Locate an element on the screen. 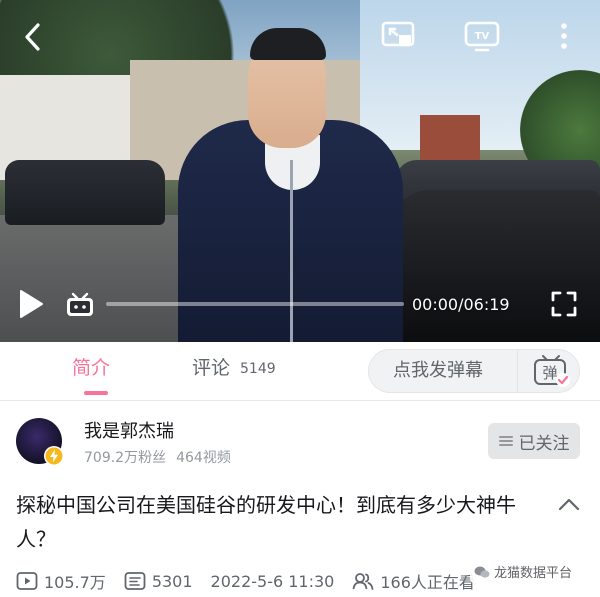 The width and height of the screenshot is (600, 597). uploader-name: 我是郭杰瑞 is located at coordinates (129, 432).